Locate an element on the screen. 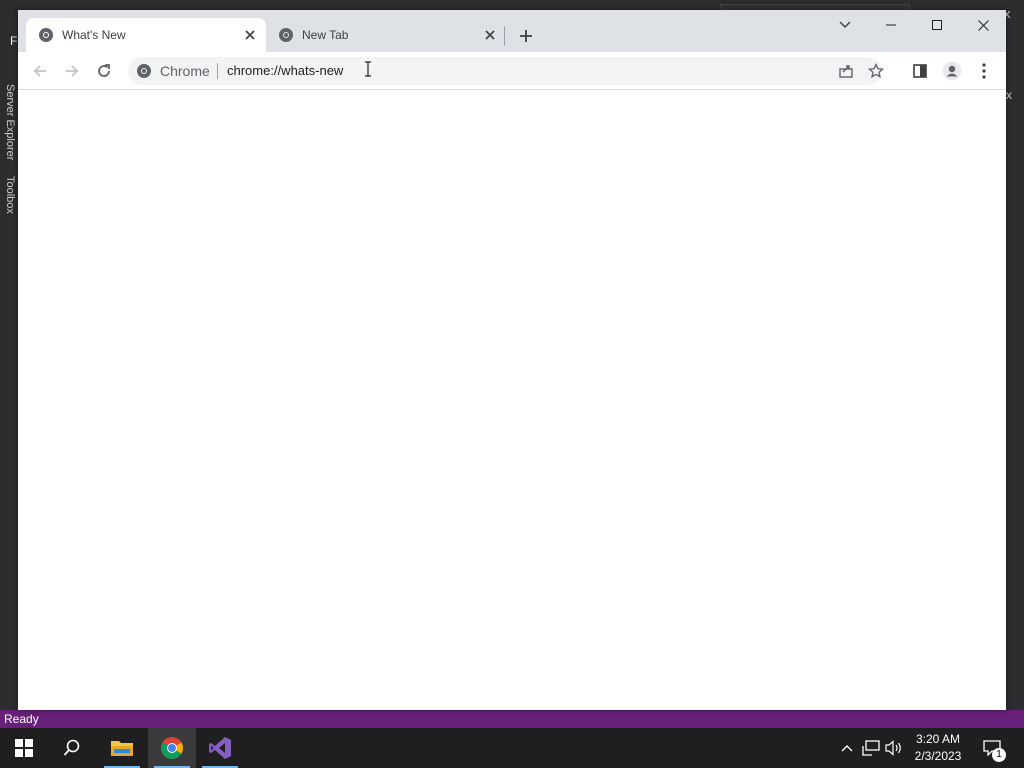 The image size is (1024, 768). site-chip: Chrome is located at coordinates (185, 71).